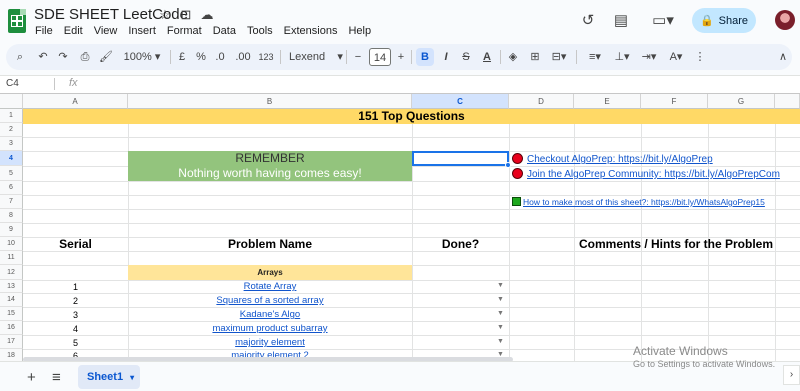 This screenshot has width=800, height=391. What do you see at coordinates (73, 31) in the screenshot?
I see `menu-edit: Edit` at bounding box center [73, 31].